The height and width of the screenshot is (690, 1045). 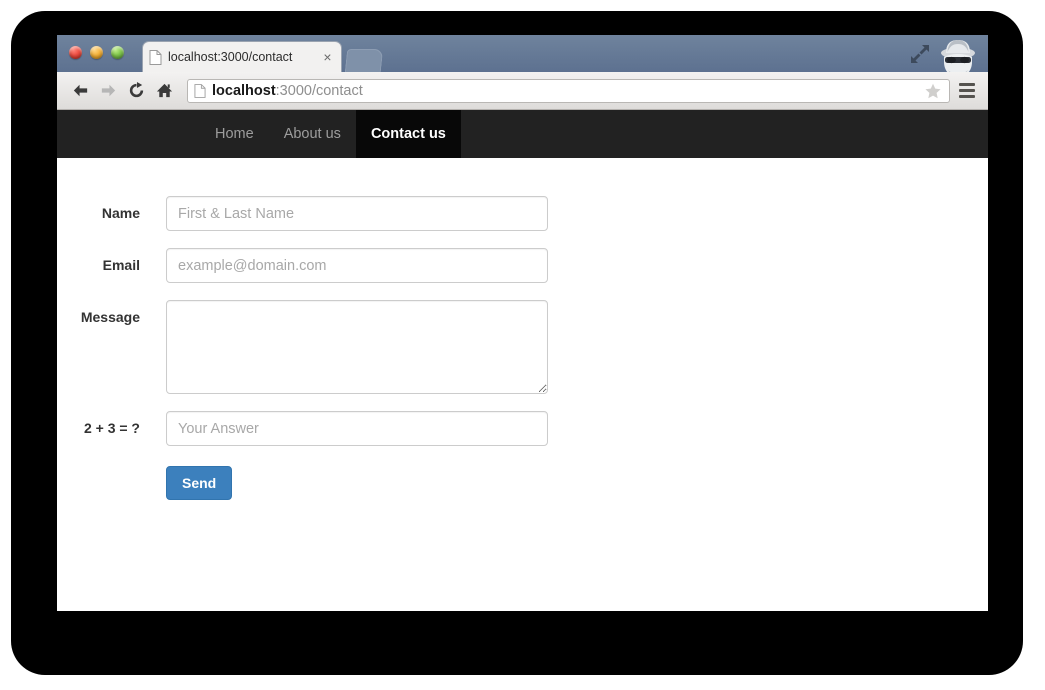 What do you see at coordinates (121, 265) in the screenshot?
I see `email-label: Email` at bounding box center [121, 265].